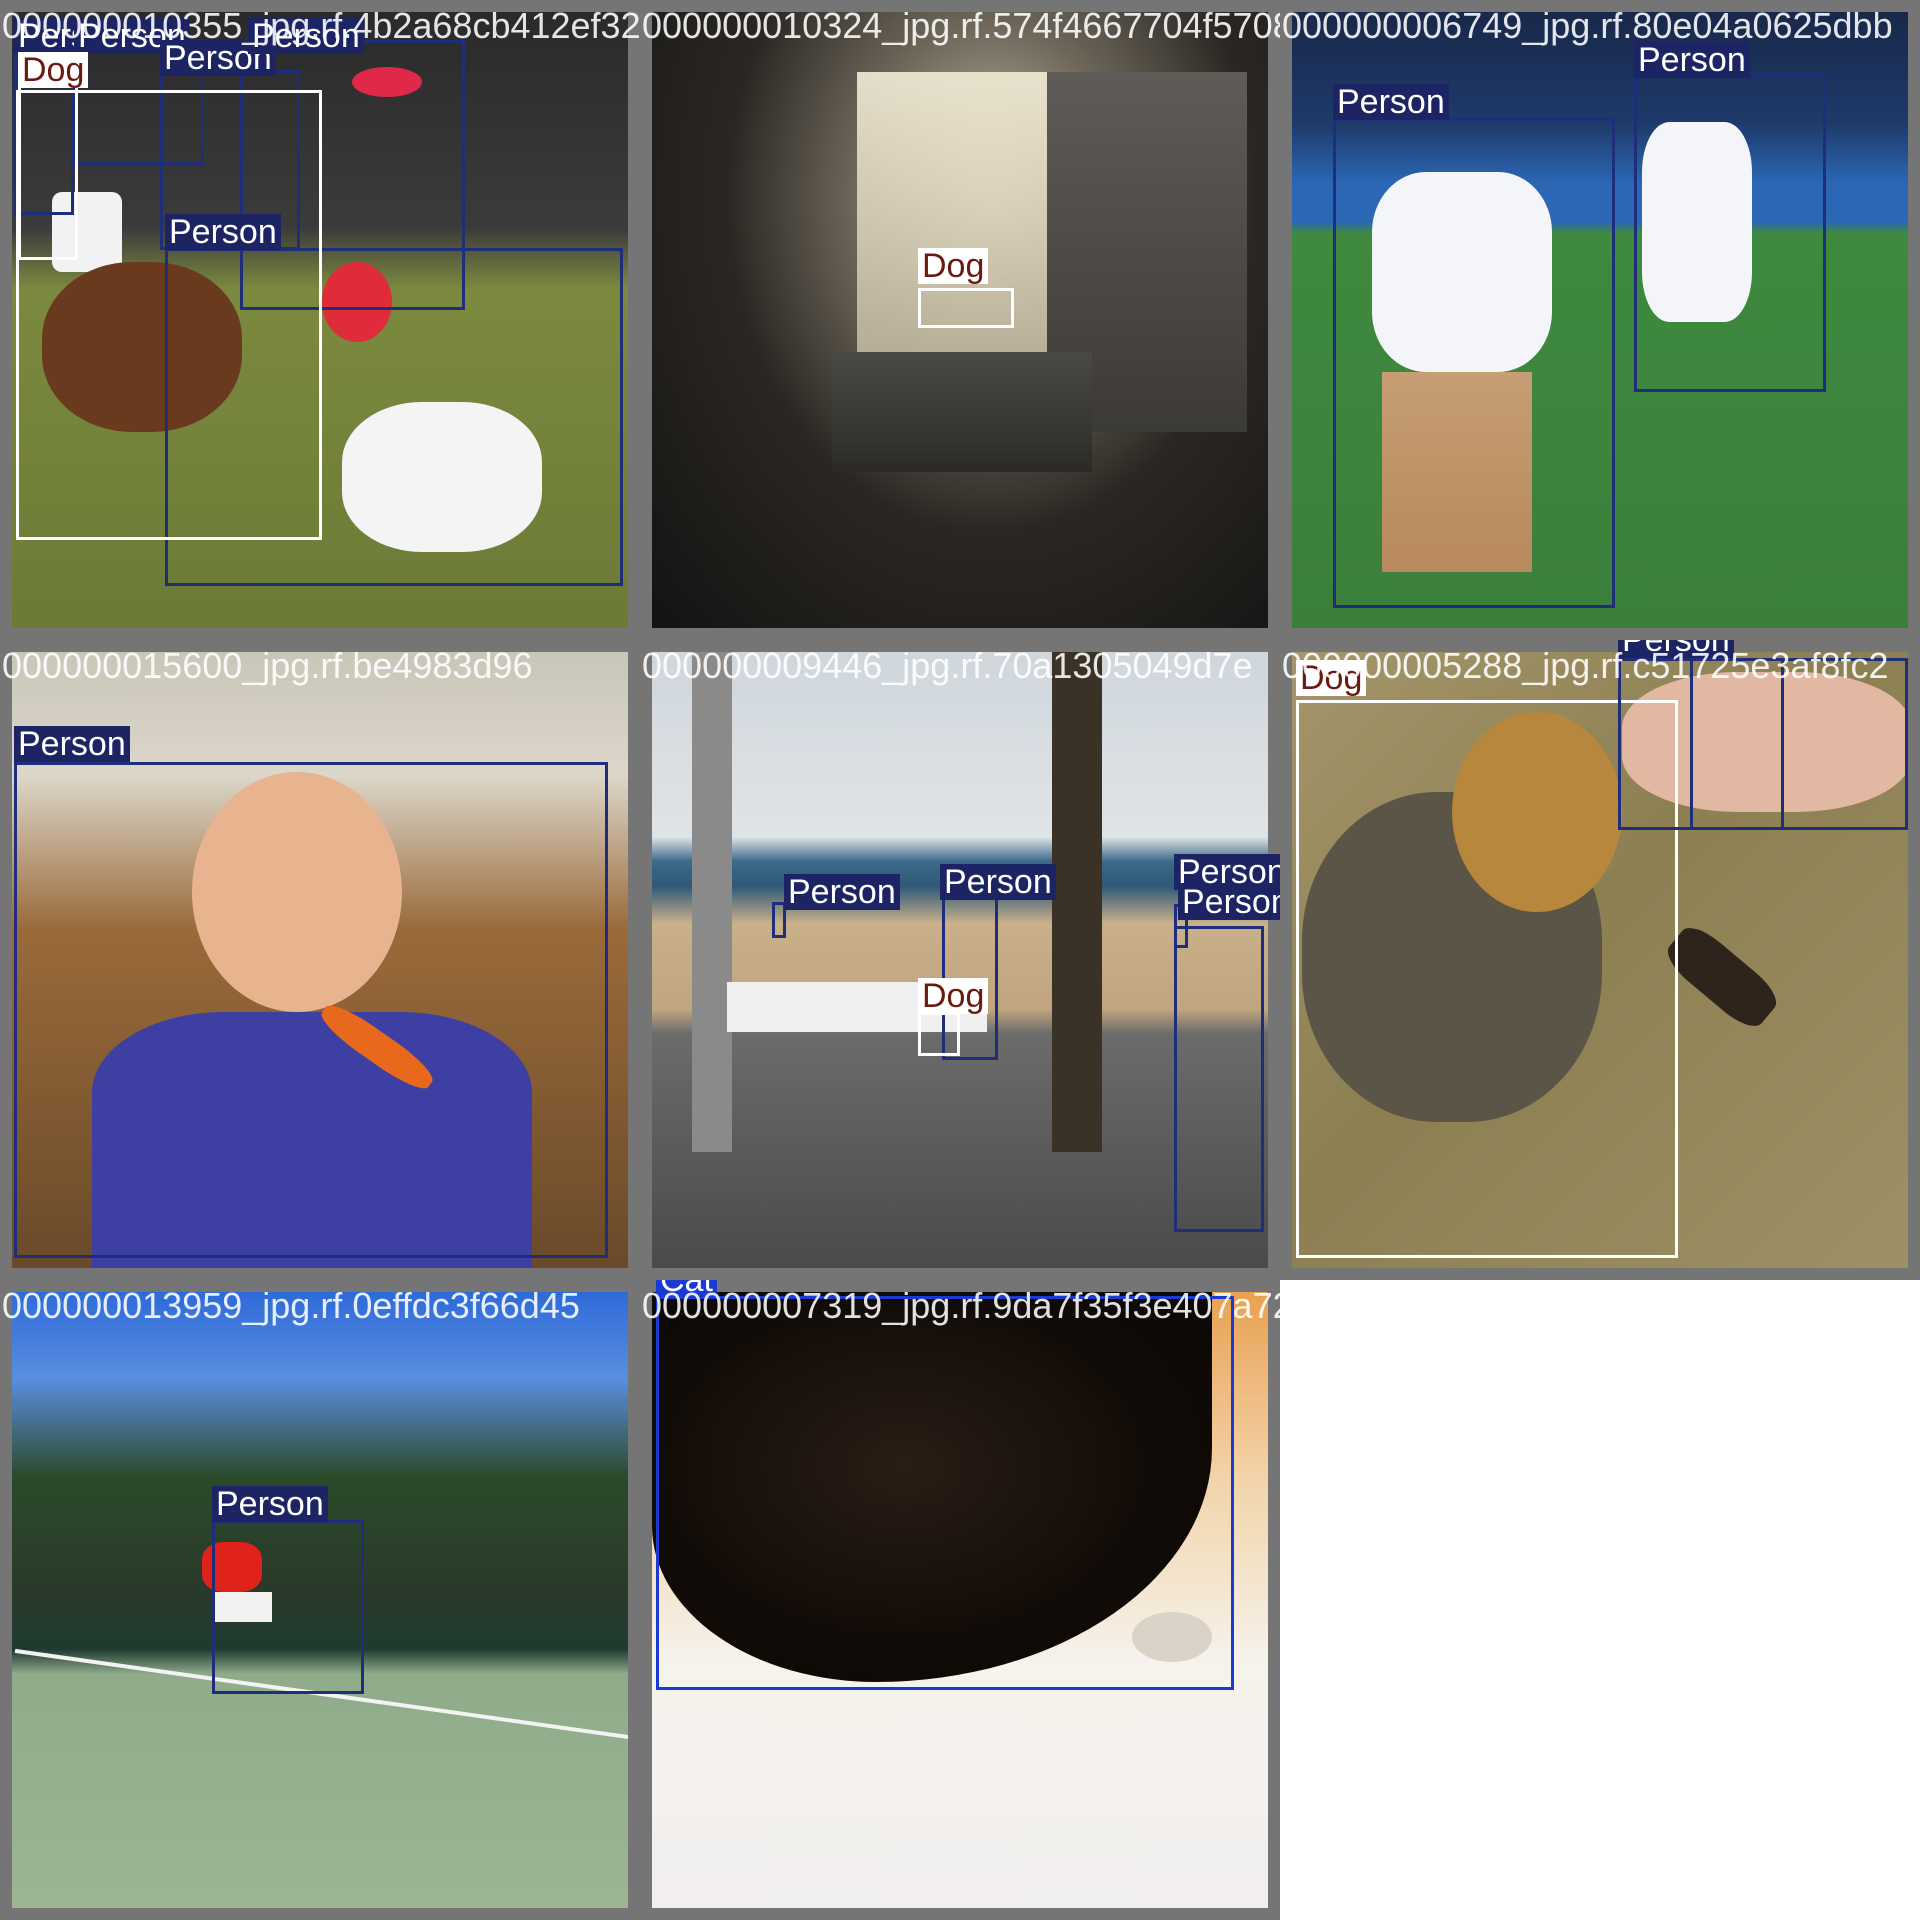  Describe the element at coordinates (291, 1305) in the screenshot. I see `tile-filename: 000000013959_jpg.rf.0effdc3f66d45` at that location.